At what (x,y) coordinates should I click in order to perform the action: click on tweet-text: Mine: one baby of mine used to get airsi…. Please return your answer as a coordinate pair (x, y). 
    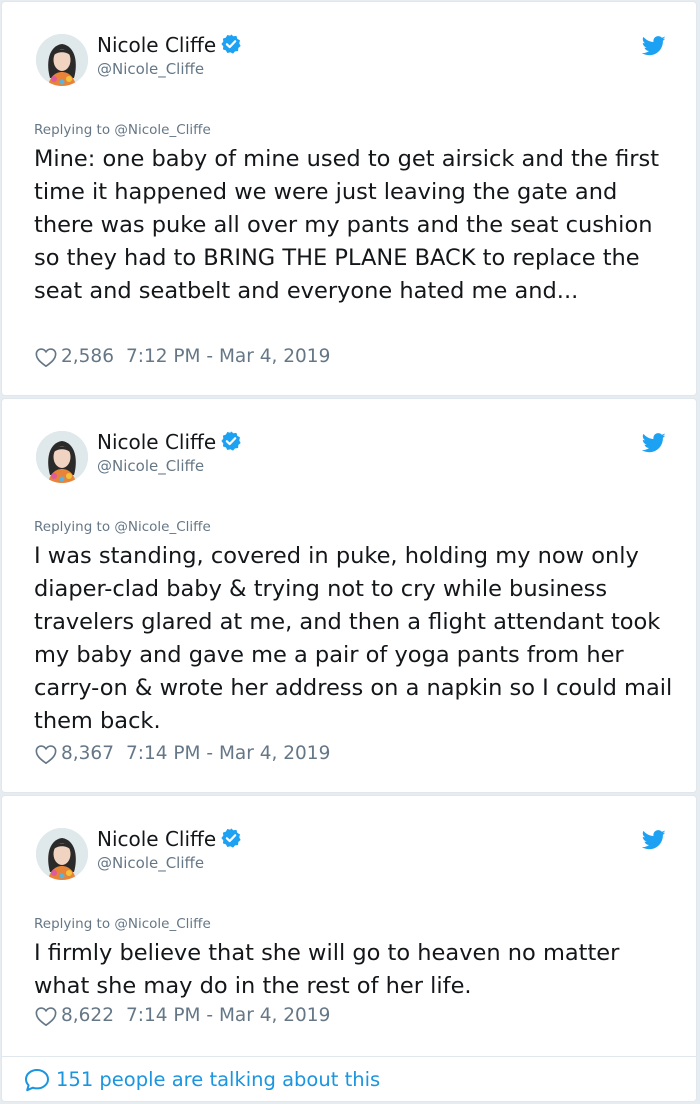
    Looking at the image, I should click on (347, 225).